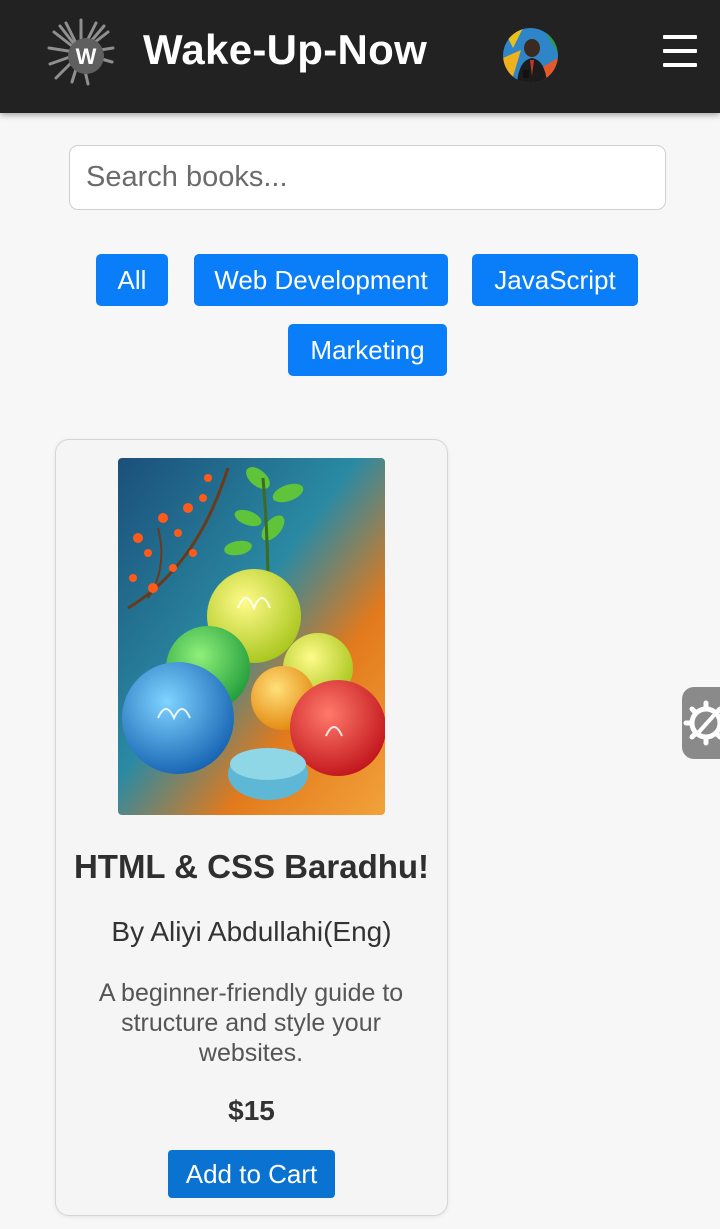 Image resolution: width=720 pixels, height=1229 pixels. Describe the element at coordinates (251, 931) in the screenshot. I see `book-author: By Aliyi Abdullahi(Eng)` at that location.